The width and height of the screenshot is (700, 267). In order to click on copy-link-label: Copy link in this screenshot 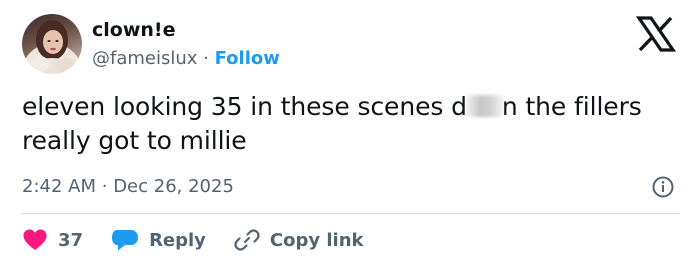, I will do `click(316, 240)`.